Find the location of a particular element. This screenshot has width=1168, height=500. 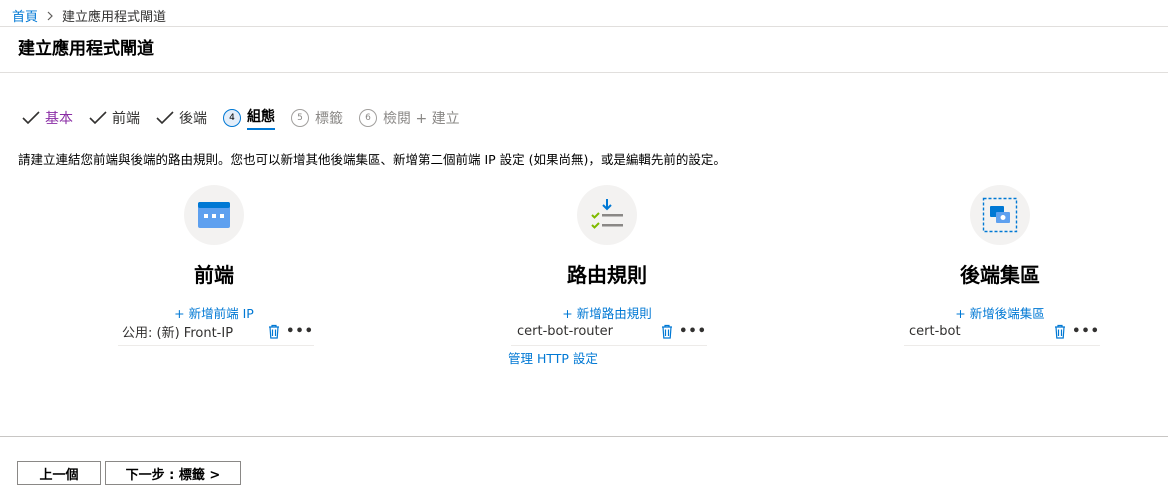

tab-basics: 基本 is located at coordinates (47, 118).